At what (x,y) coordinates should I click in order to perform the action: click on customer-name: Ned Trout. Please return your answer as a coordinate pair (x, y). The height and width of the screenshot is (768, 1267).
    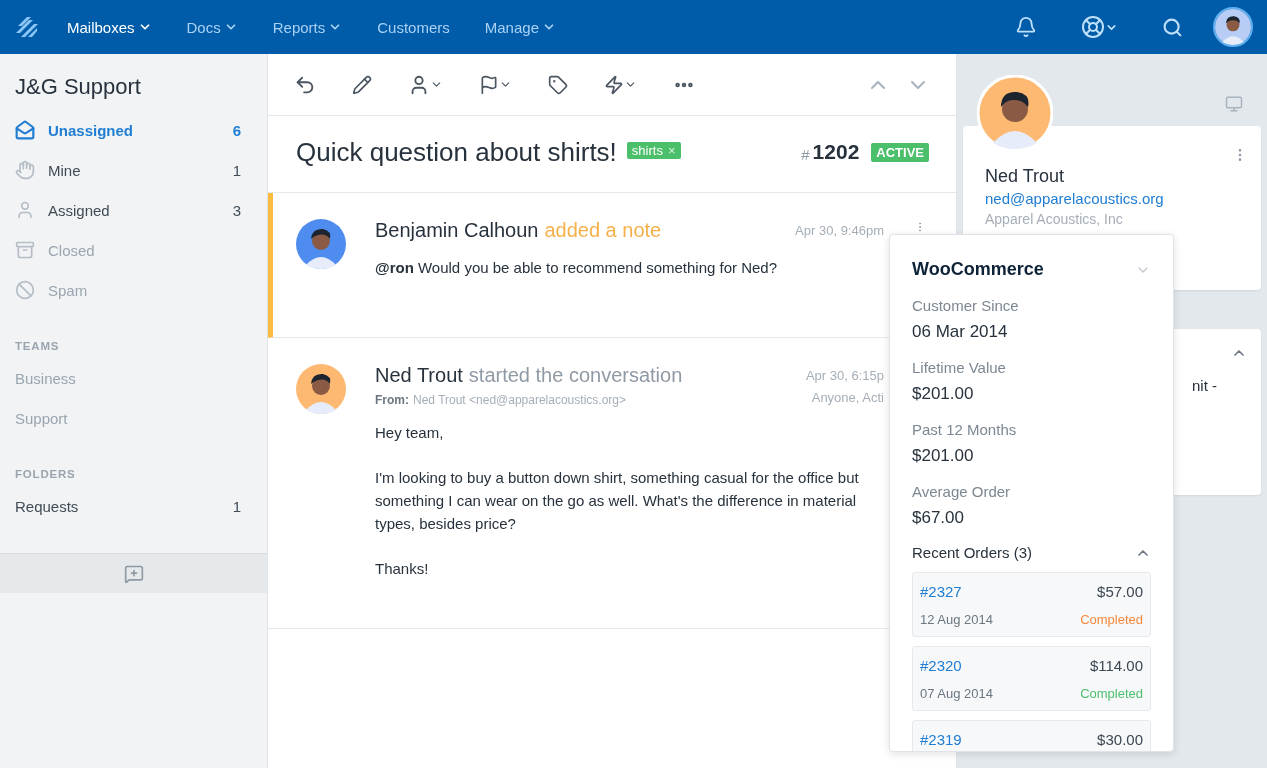
    Looking at the image, I should click on (1025, 176).